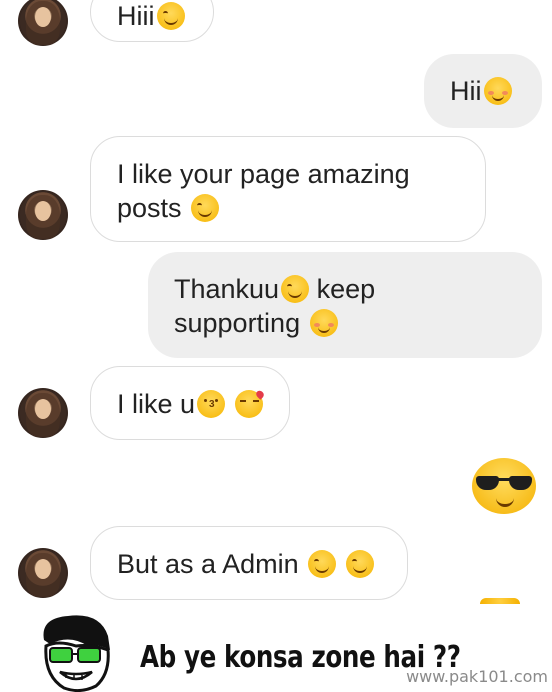  What do you see at coordinates (276, 651) in the screenshot?
I see `meme-footer: Ab ye konsa zone hai ?? www.pak101.com` at bounding box center [276, 651].